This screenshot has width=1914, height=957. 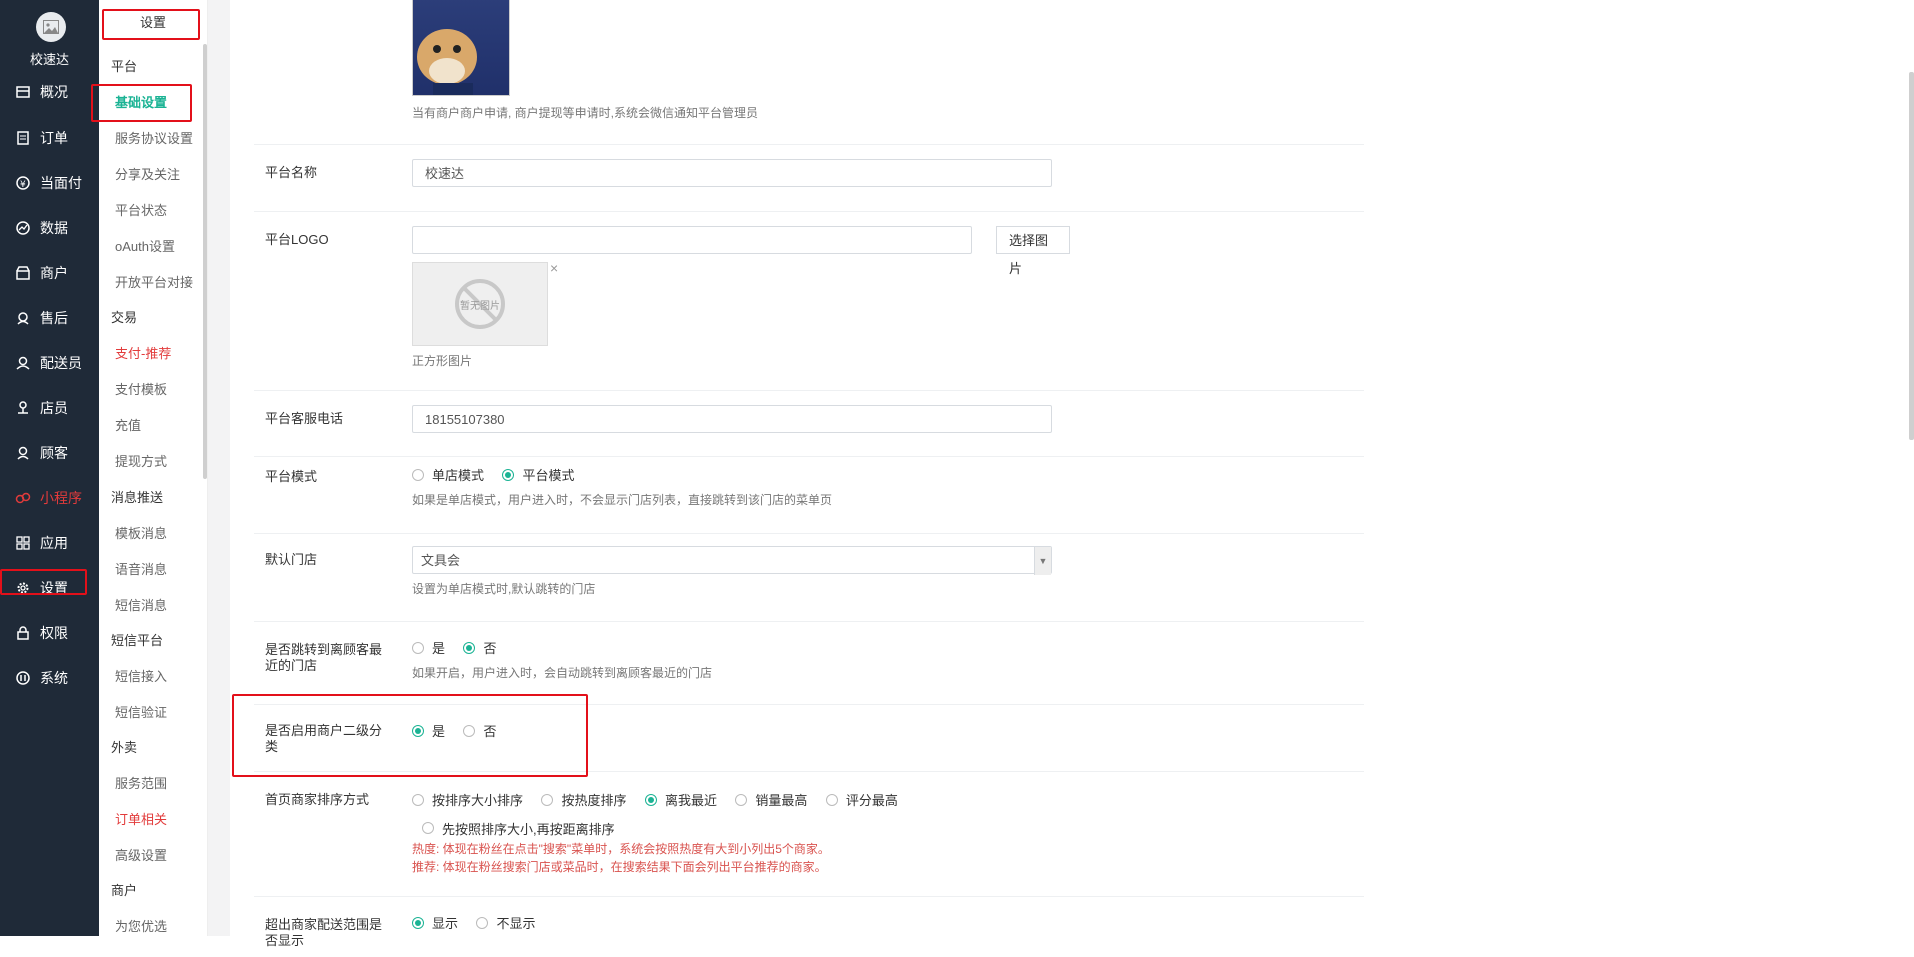 What do you see at coordinates (732, 173) in the screenshot?
I see `platform-name-input: 校速达` at bounding box center [732, 173].